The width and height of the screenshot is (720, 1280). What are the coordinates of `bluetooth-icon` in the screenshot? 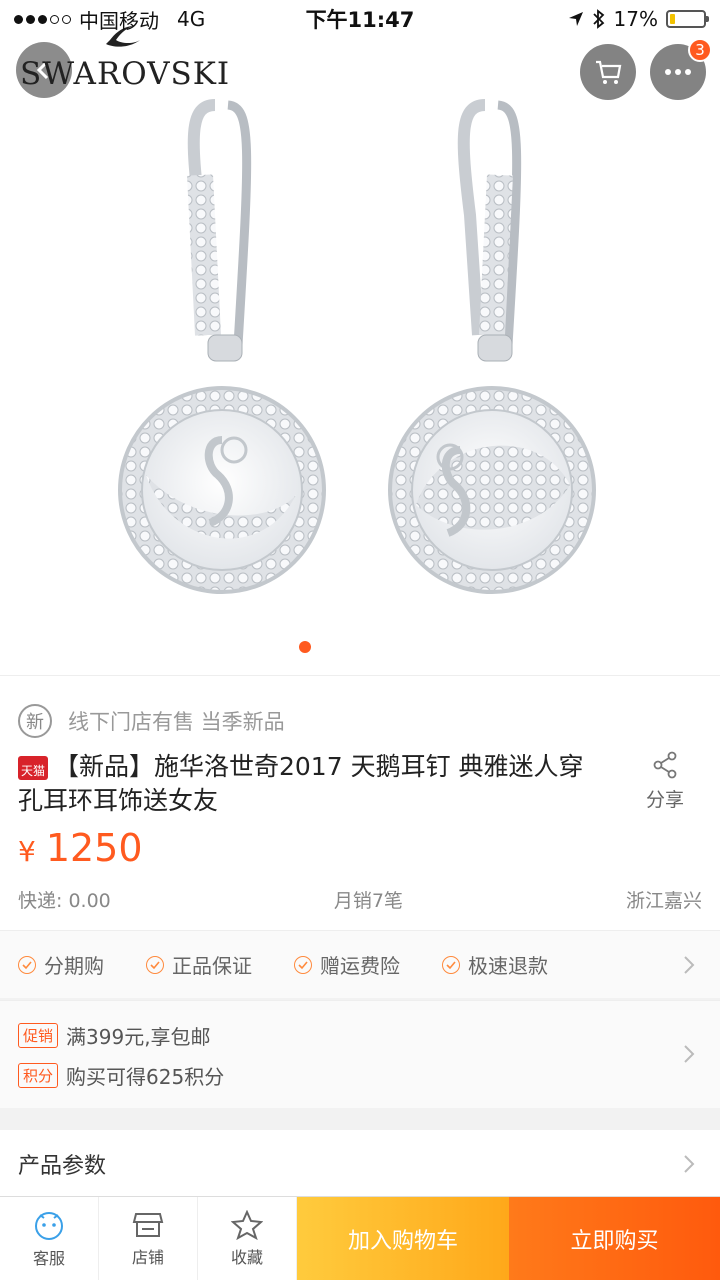 It's located at (598, 19).